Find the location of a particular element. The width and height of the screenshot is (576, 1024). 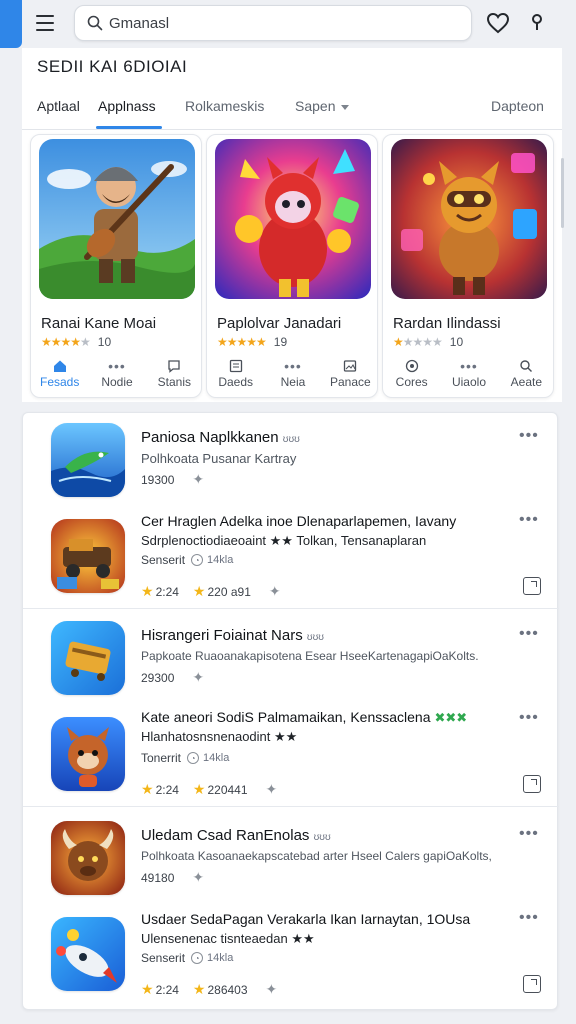

card-actions: Cores ••• Uiaolo Aeate is located at coordinates (468, 377).